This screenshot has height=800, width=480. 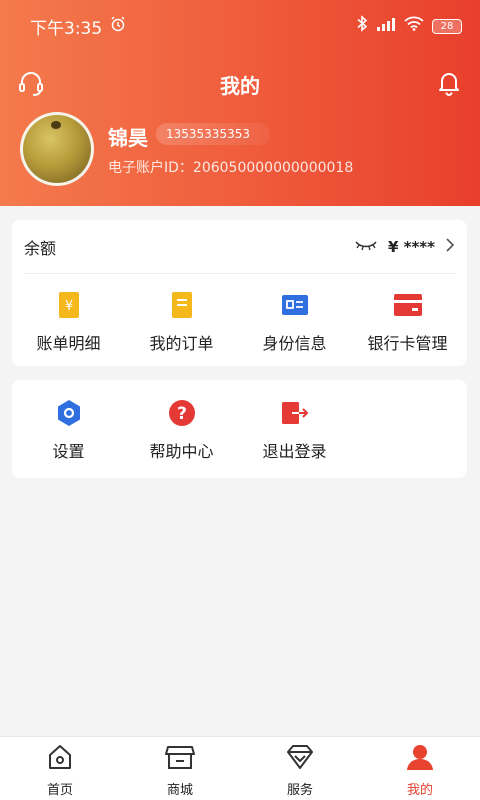 What do you see at coordinates (386, 26) in the screenshot?
I see `signal-icon` at bounding box center [386, 26].